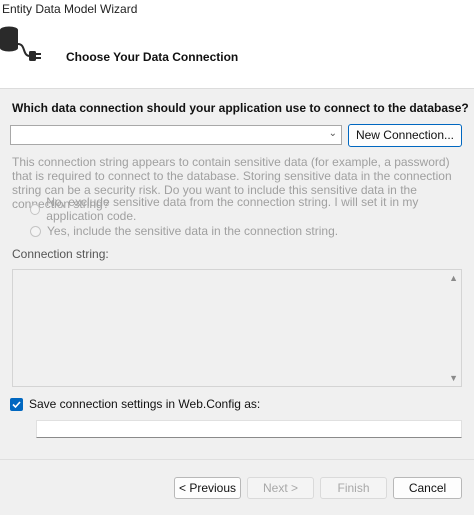  What do you see at coordinates (453, 378) in the screenshot?
I see `scroll-down-icon: ▼` at bounding box center [453, 378].